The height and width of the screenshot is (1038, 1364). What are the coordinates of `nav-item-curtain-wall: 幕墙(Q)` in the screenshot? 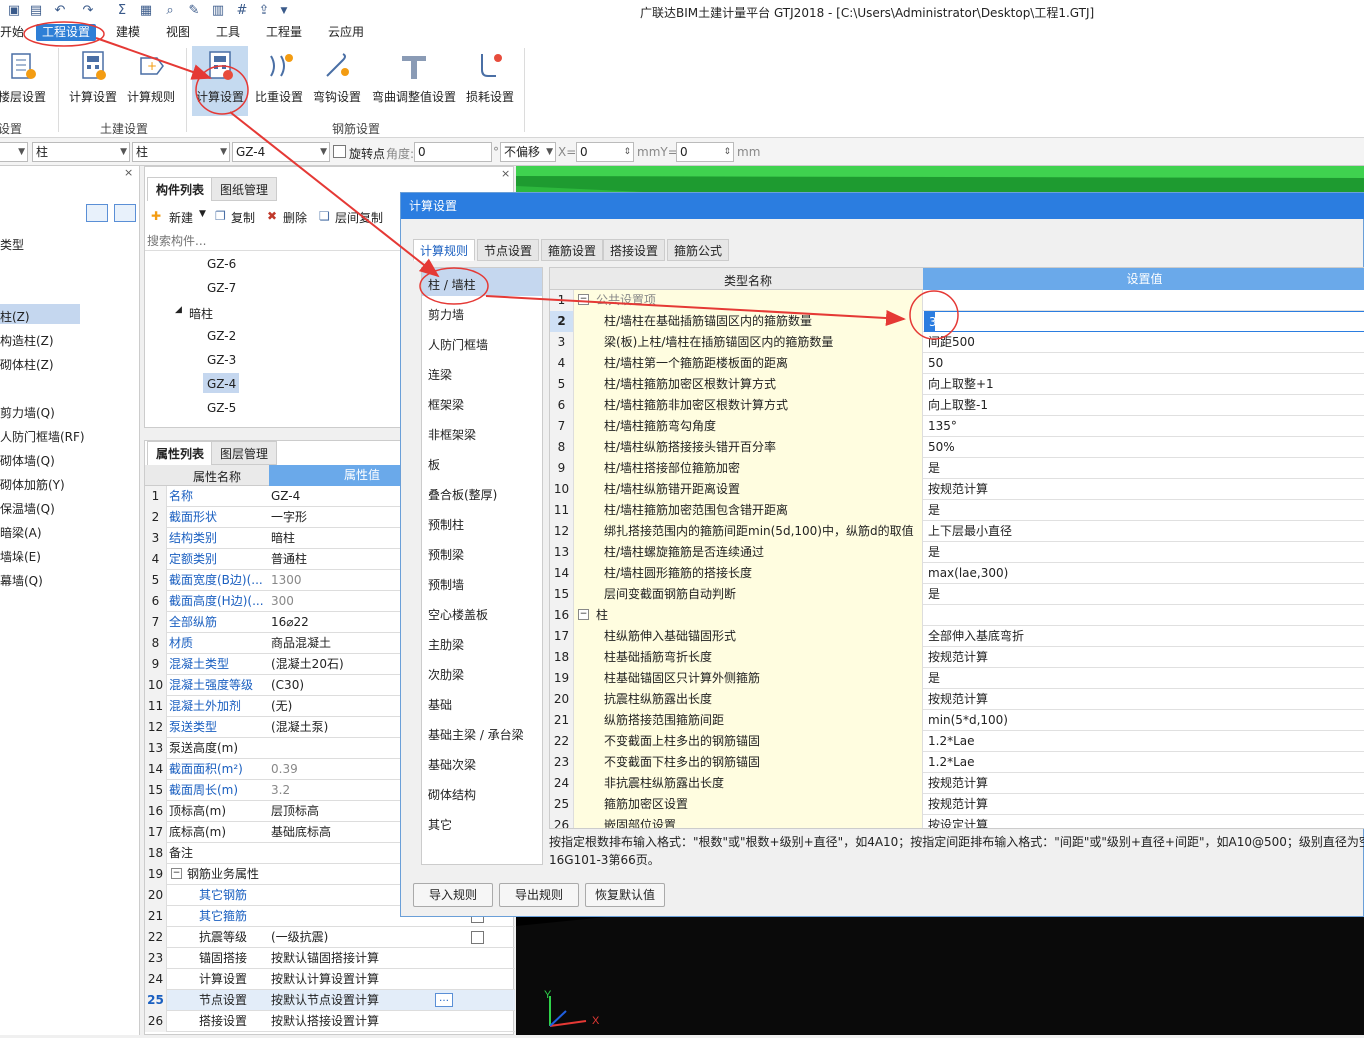 It's located at (21, 580).